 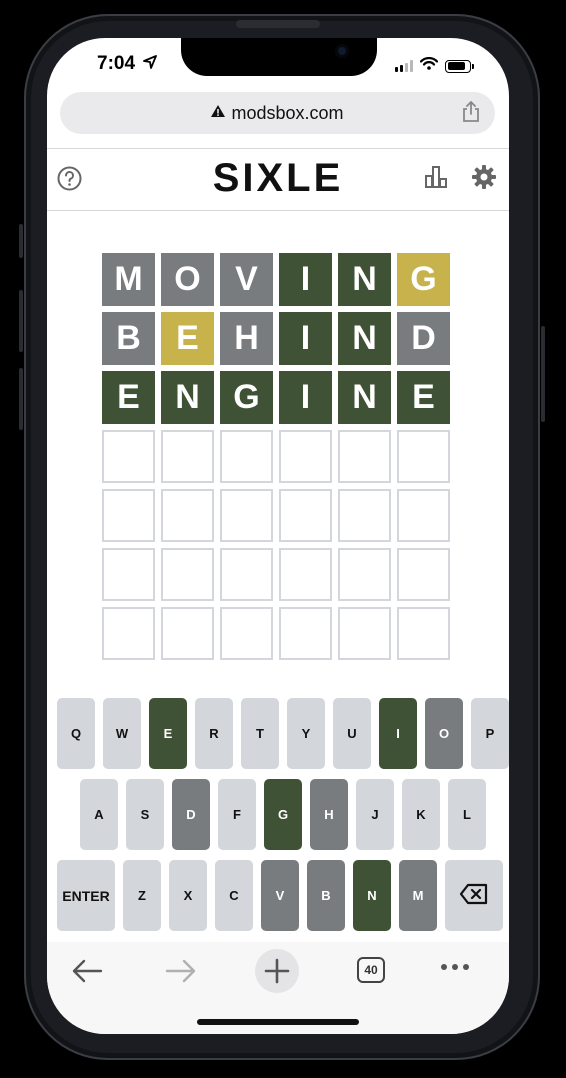 What do you see at coordinates (21, 241) in the screenshot?
I see `silent-switch` at bounding box center [21, 241].